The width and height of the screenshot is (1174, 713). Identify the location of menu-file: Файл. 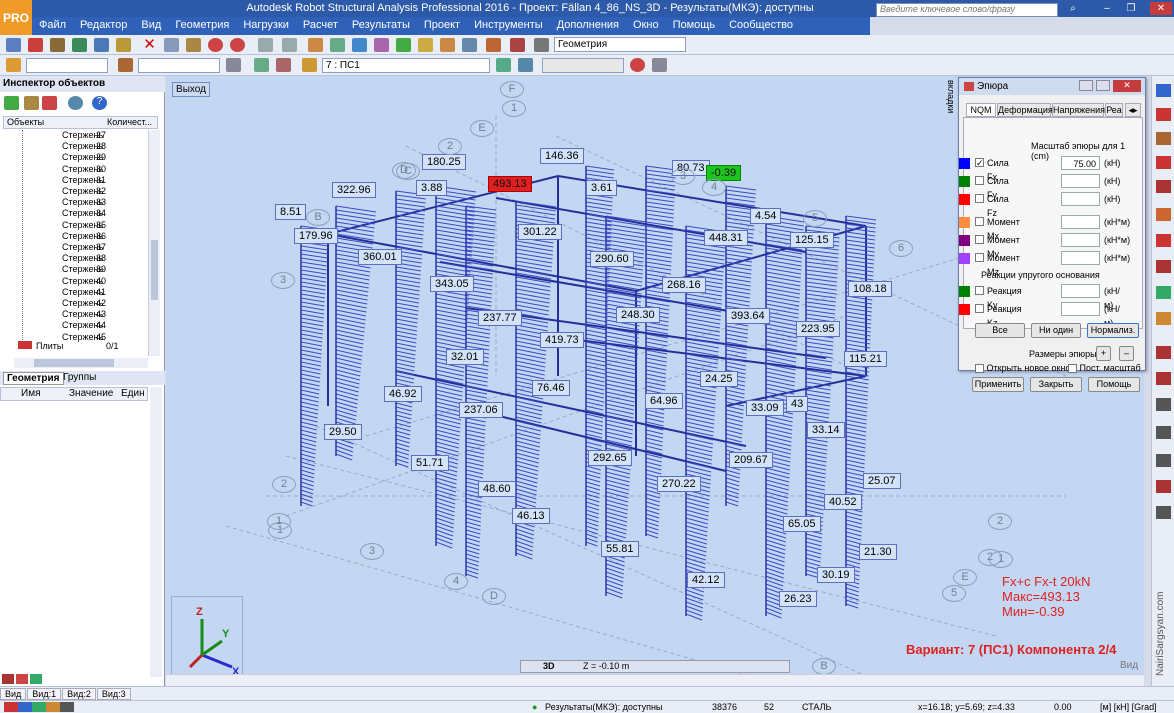
(52, 25).